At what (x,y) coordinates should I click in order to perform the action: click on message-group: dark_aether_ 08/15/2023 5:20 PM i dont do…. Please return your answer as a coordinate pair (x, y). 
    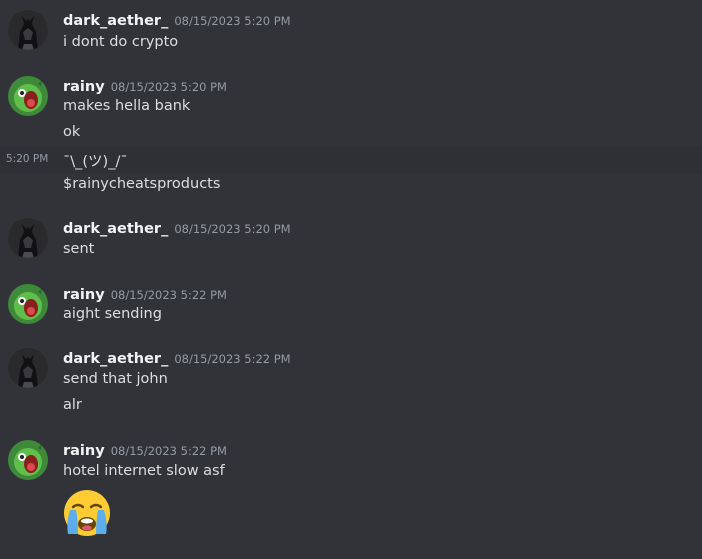
    Looking at the image, I should click on (351, 33).